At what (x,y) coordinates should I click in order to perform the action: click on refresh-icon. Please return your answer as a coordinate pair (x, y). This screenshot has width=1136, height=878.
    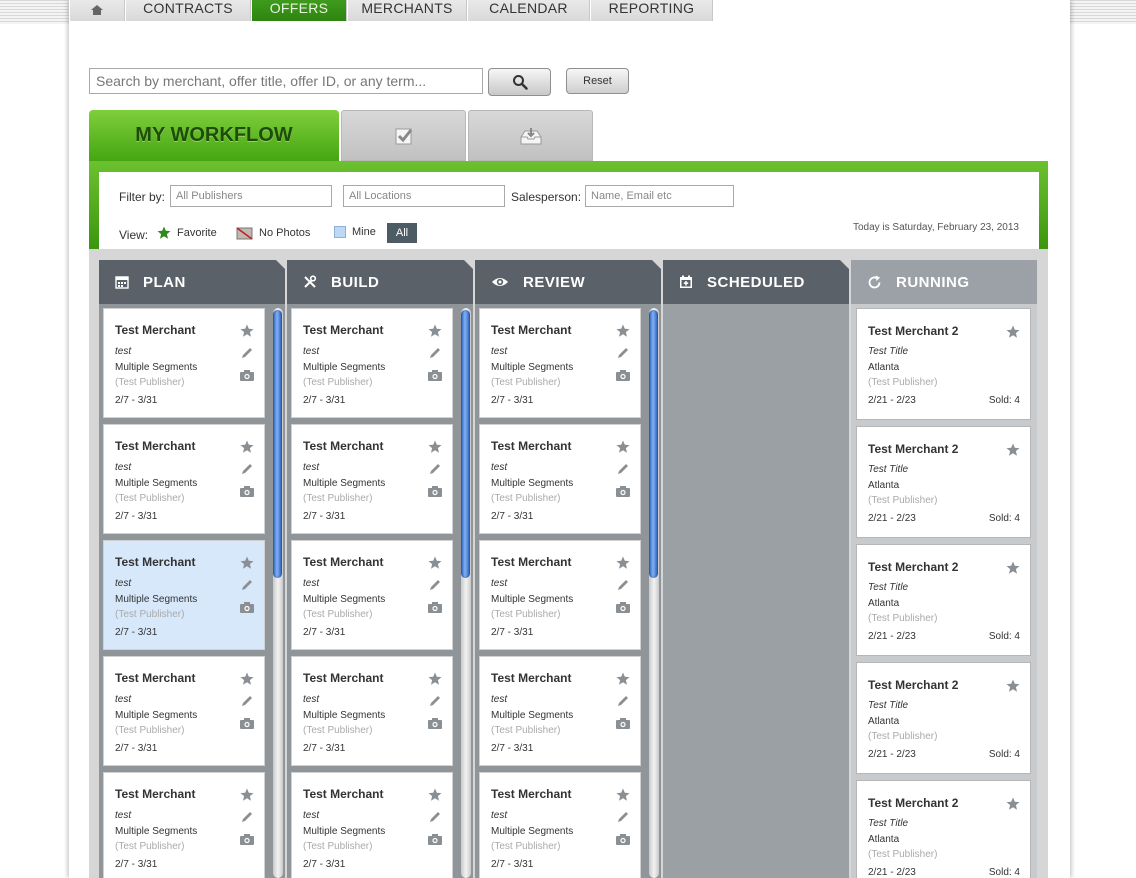
    Looking at the image, I should click on (874, 281).